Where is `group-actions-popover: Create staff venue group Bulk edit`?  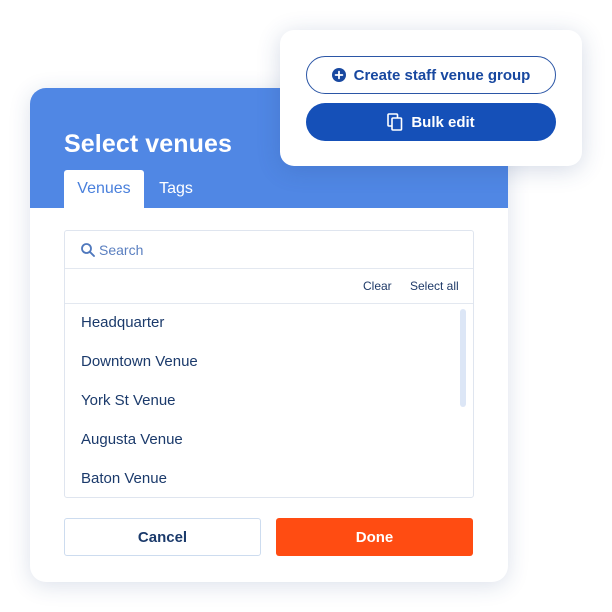 group-actions-popover: Create staff venue group Bulk edit is located at coordinates (431, 98).